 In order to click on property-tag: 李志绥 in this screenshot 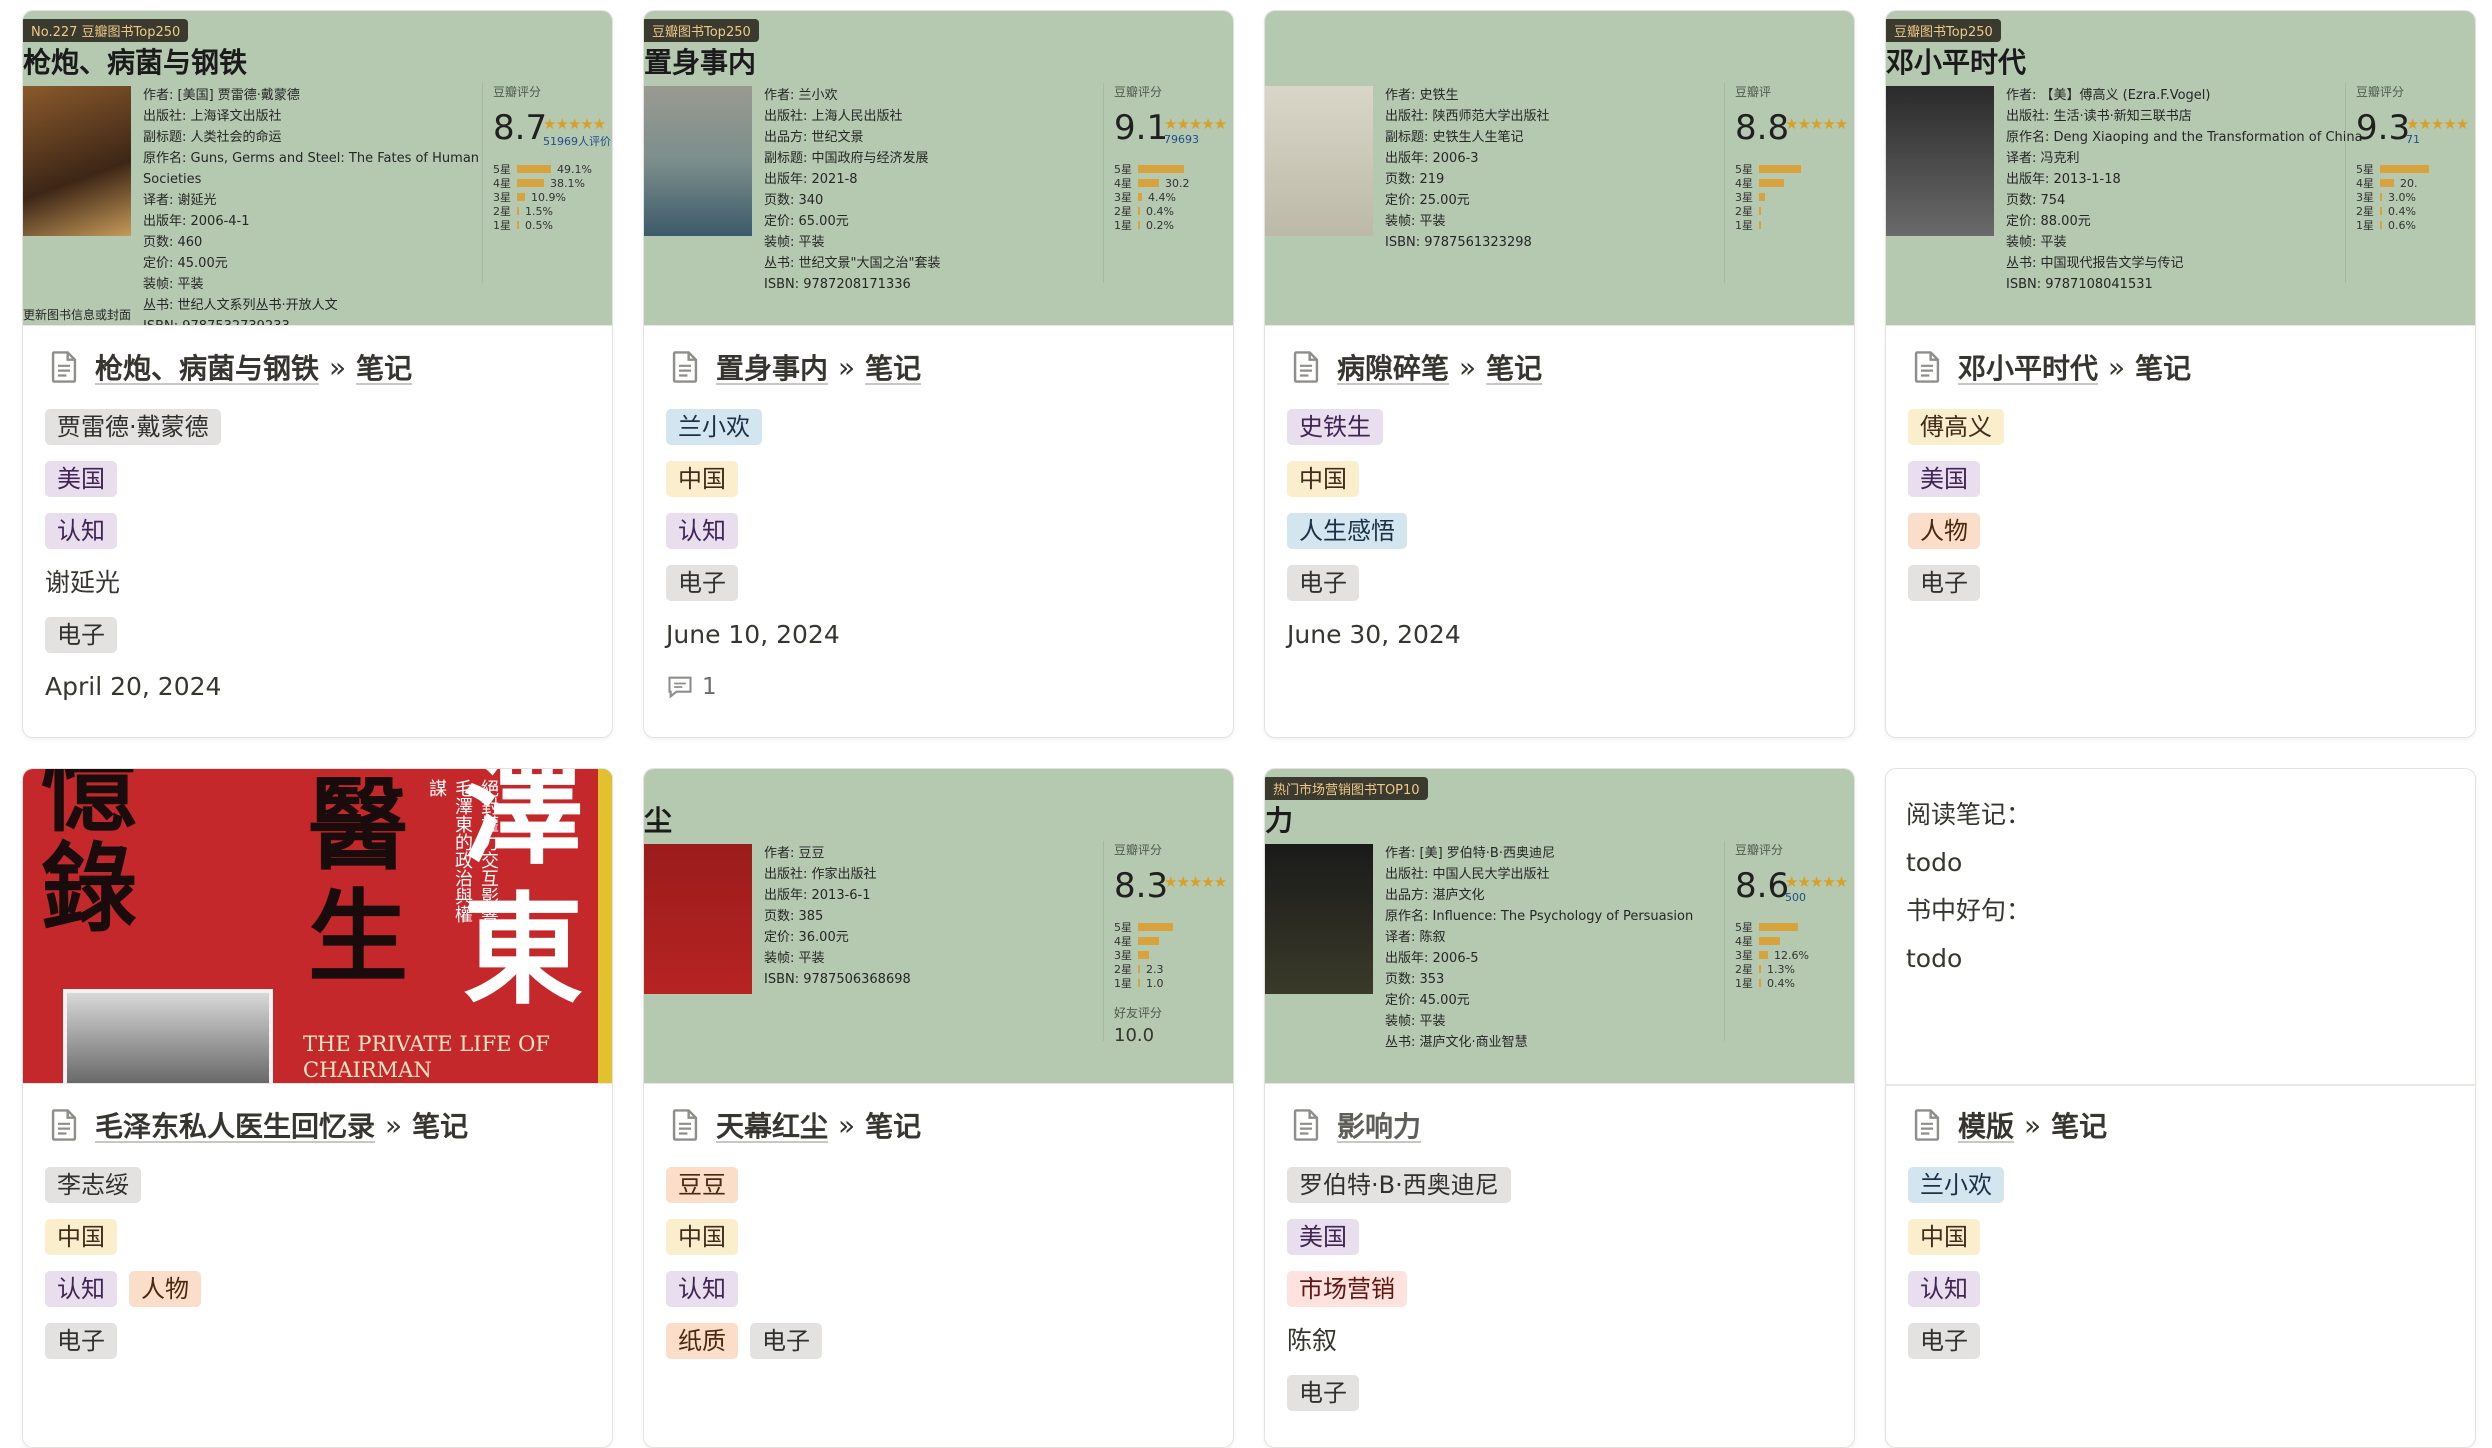, I will do `click(93, 1185)`.